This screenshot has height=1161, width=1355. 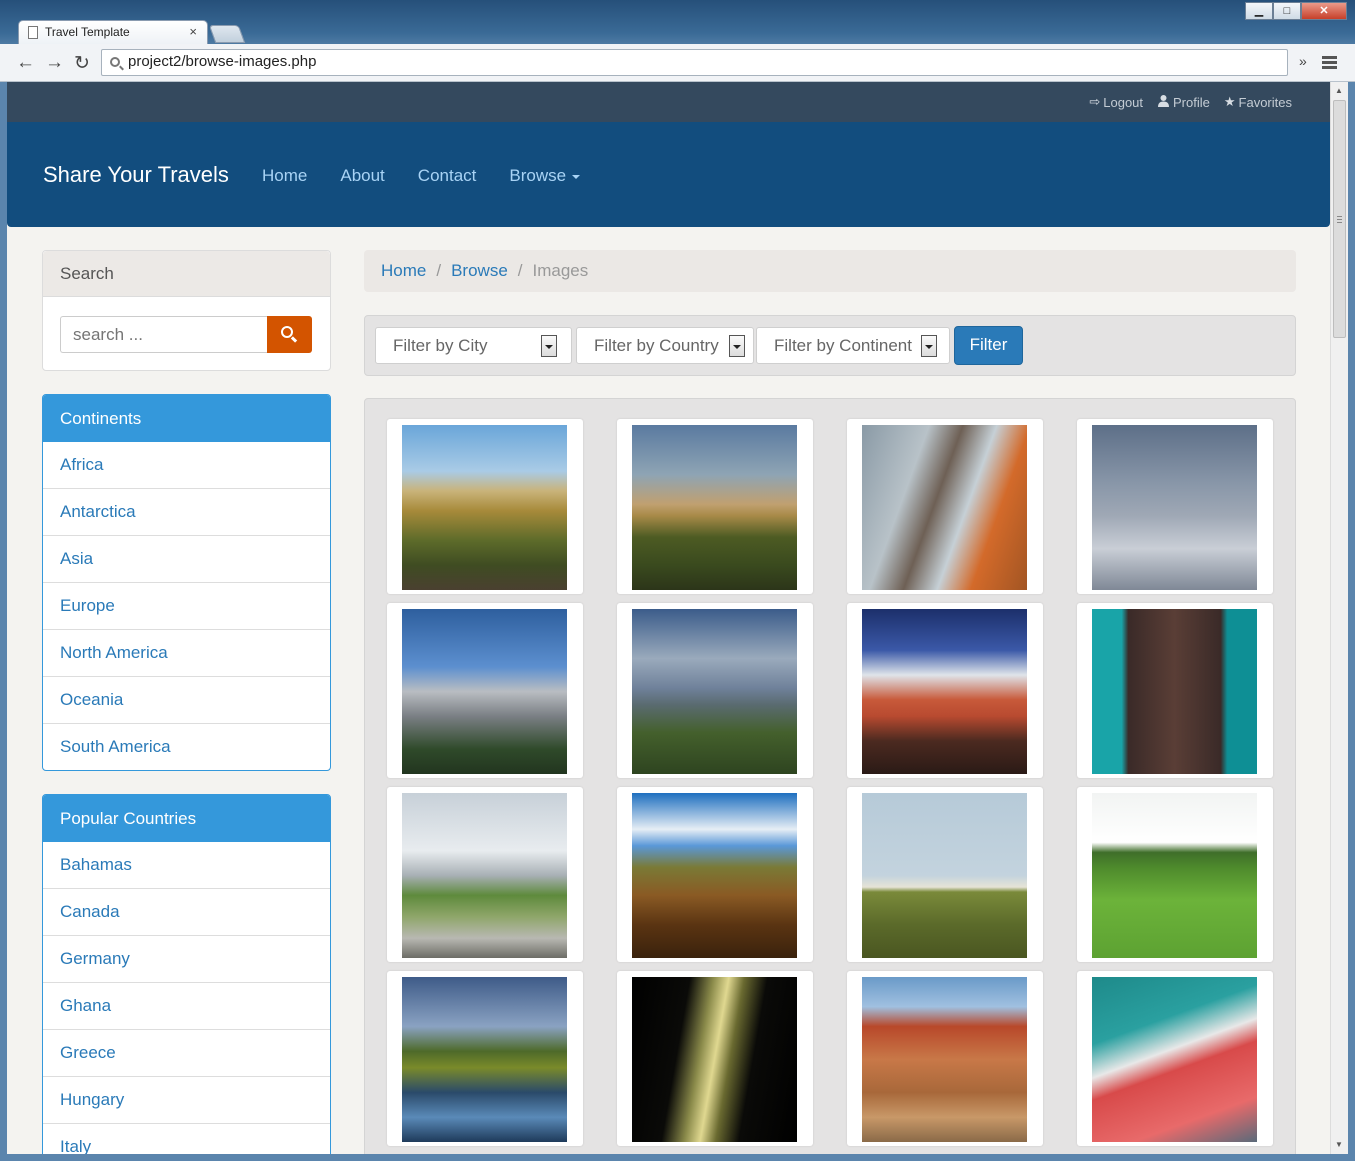 What do you see at coordinates (284, 176) in the screenshot?
I see `nav-home: Home` at bounding box center [284, 176].